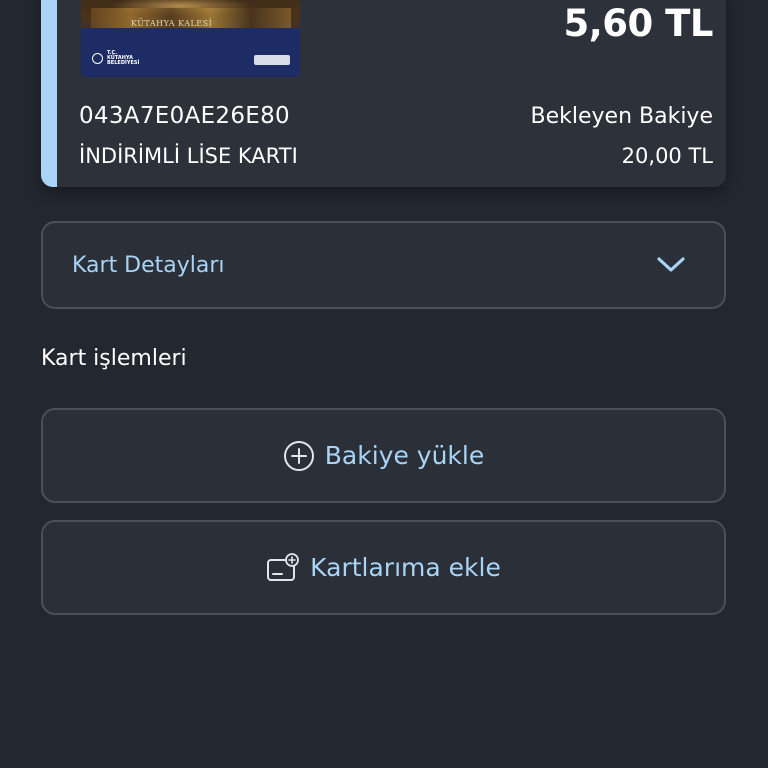 This screenshot has width=768, height=768. I want to click on add-to-my-cards-label: Kartlarıma ekle, so click(405, 567).